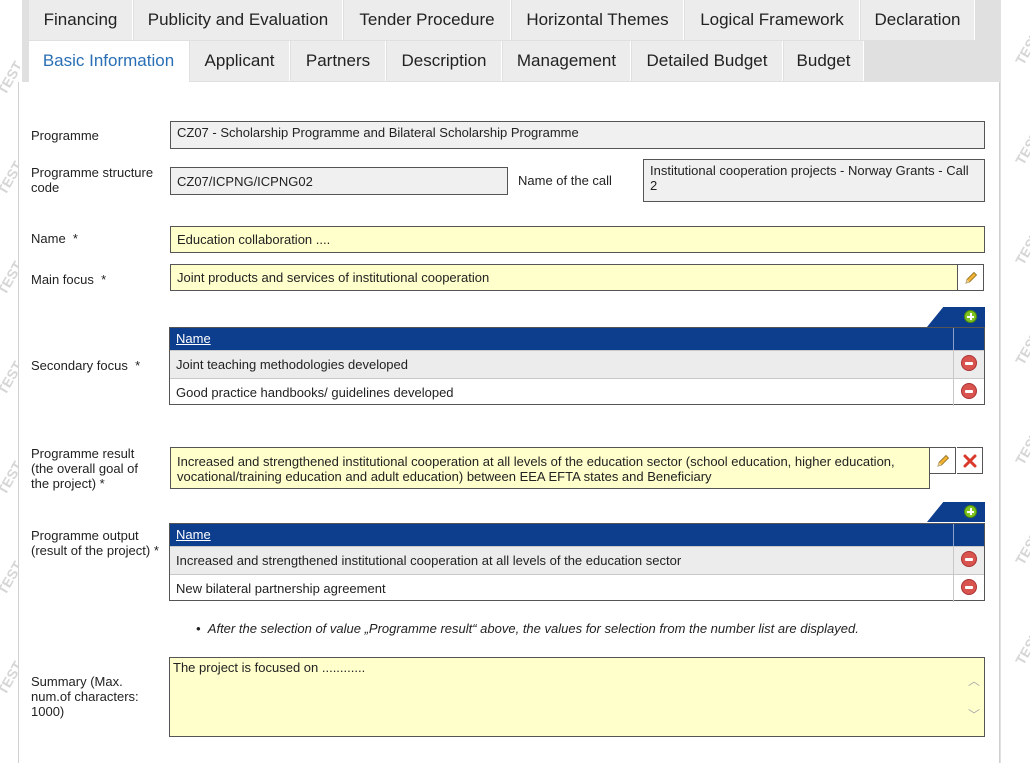 The width and height of the screenshot is (1030, 763). I want to click on structure-code-label: Programme structure code, so click(92, 180).